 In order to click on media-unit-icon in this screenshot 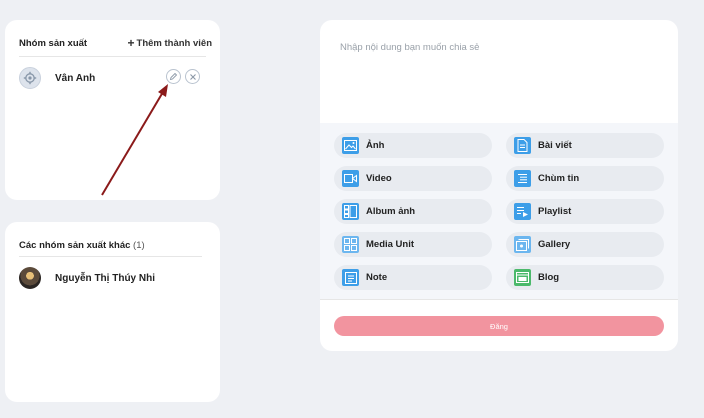, I will do `click(350, 244)`.